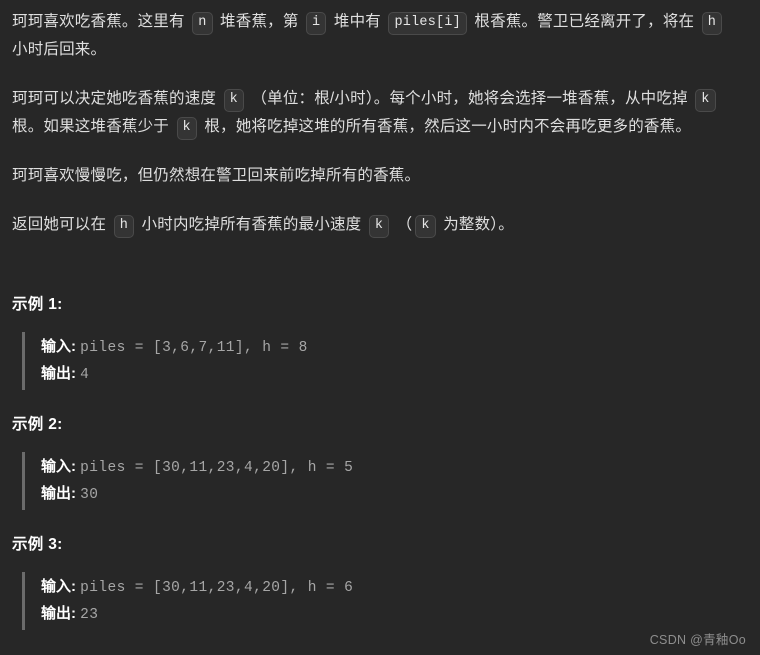 This screenshot has width=760, height=655. What do you see at coordinates (116, 98) in the screenshot?
I see `paragraph-text: 珂珂可以决定她吃香蕉的速度` at bounding box center [116, 98].